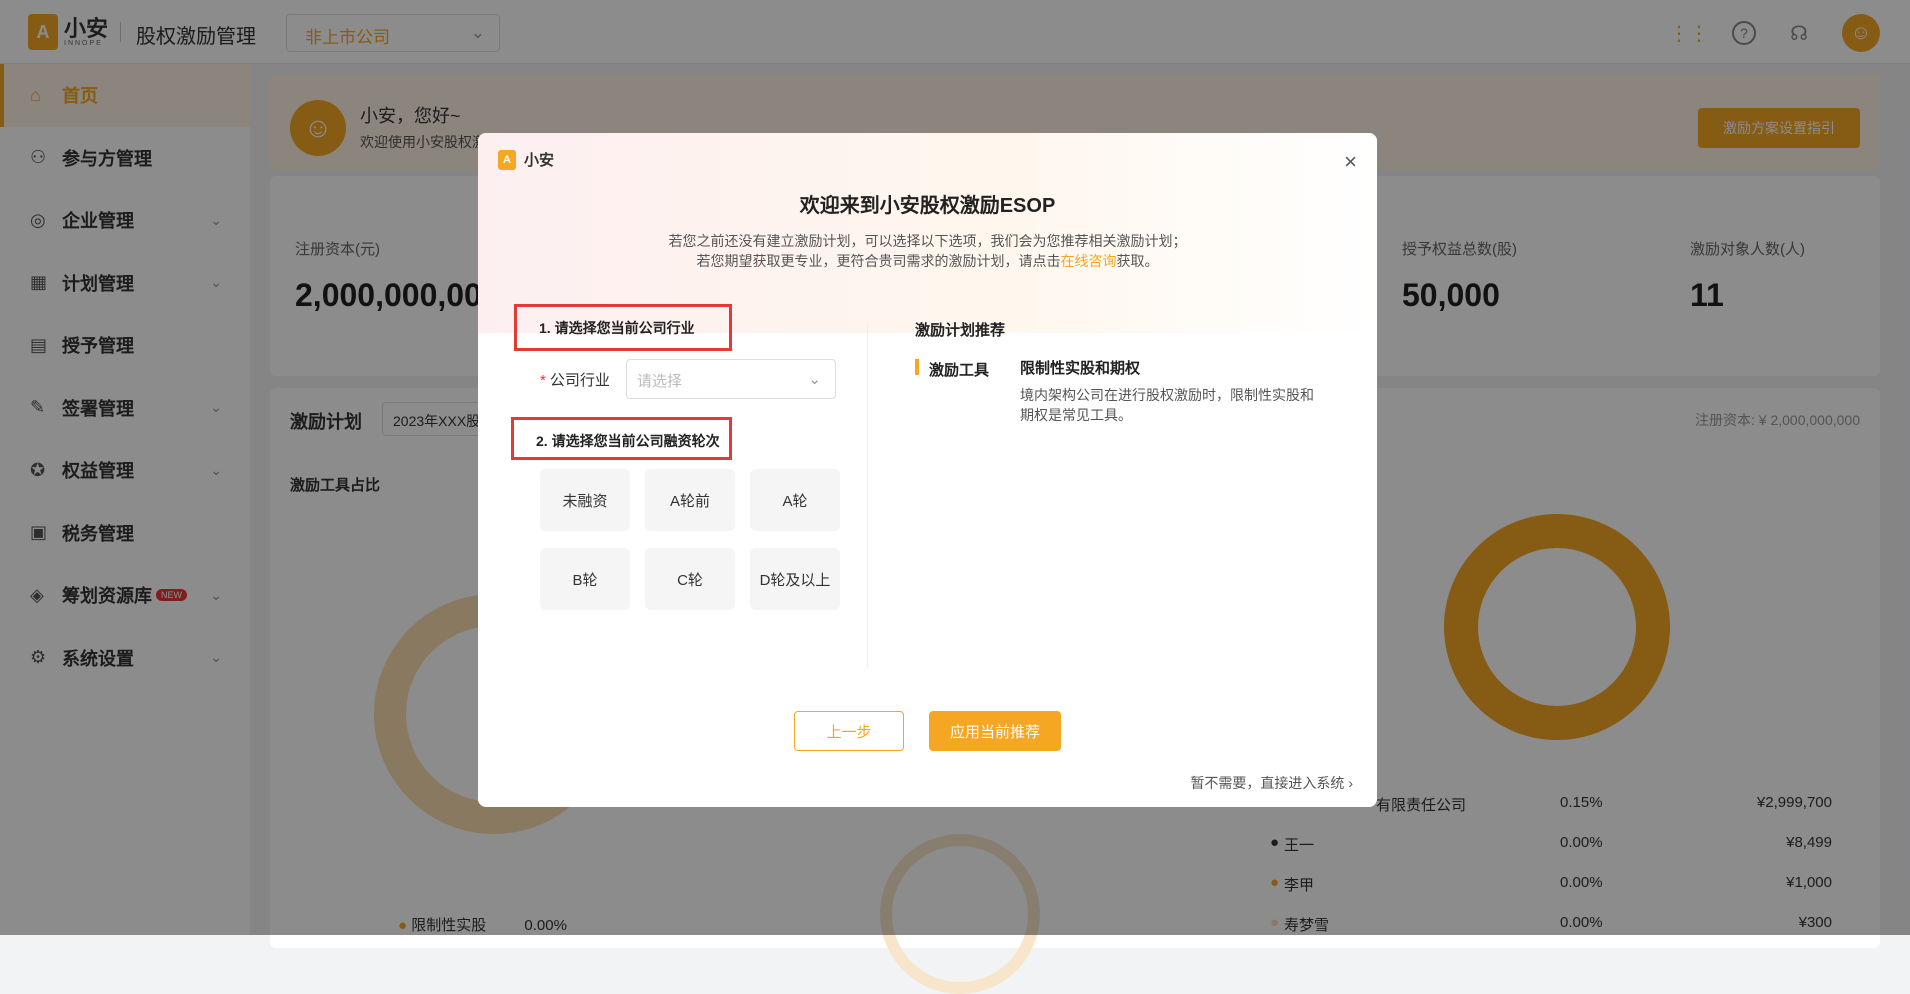 Image resolution: width=1910 pixels, height=994 pixels. What do you see at coordinates (585, 579) in the screenshot?
I see `round-option-b: B轮` at bounding box center [585, 579].